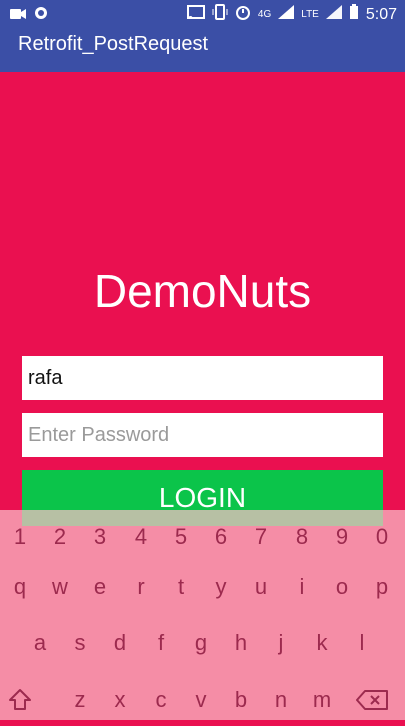 Image resolution: width=405 pixels, height=726 pixels. I want to click on key-n: n, so click(281, 700).